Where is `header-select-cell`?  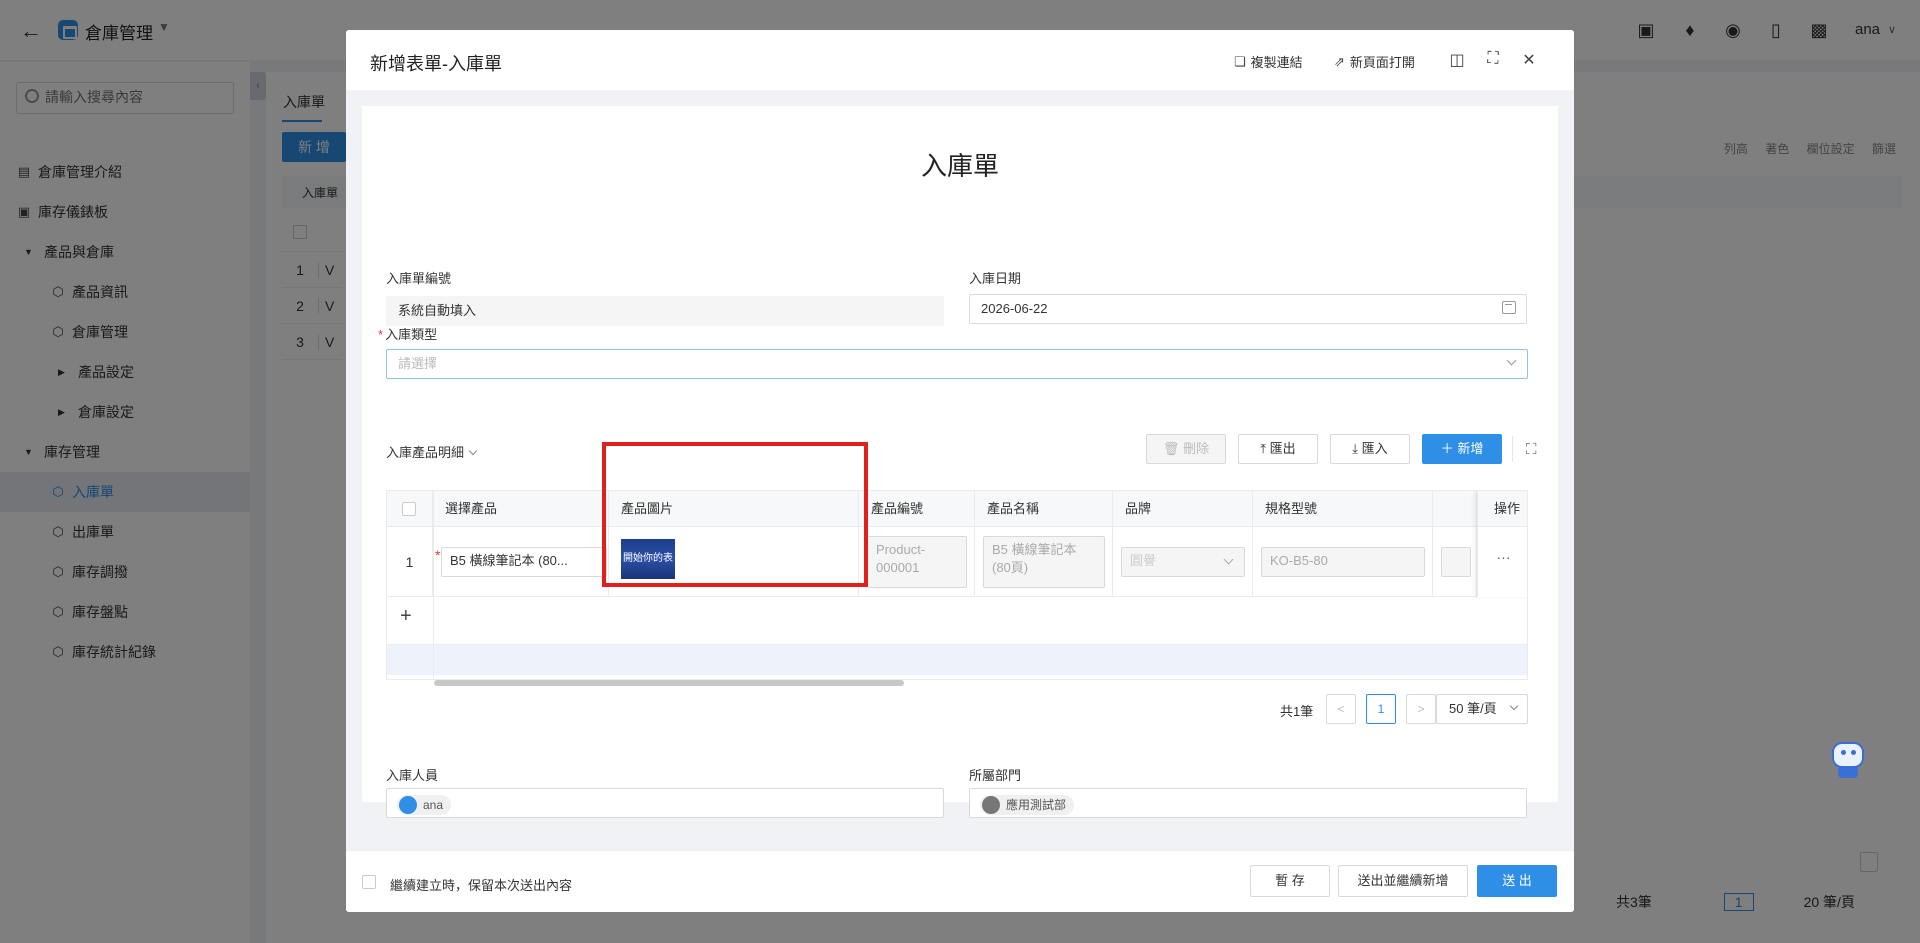
header-select-cell is located at coordinates (410, 509).